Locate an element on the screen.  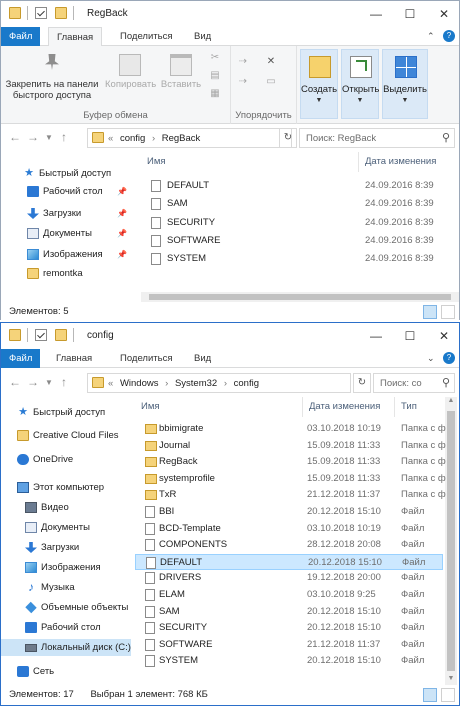
nav-item: Локальный диск (C:) is located at coordinates (66, 647).